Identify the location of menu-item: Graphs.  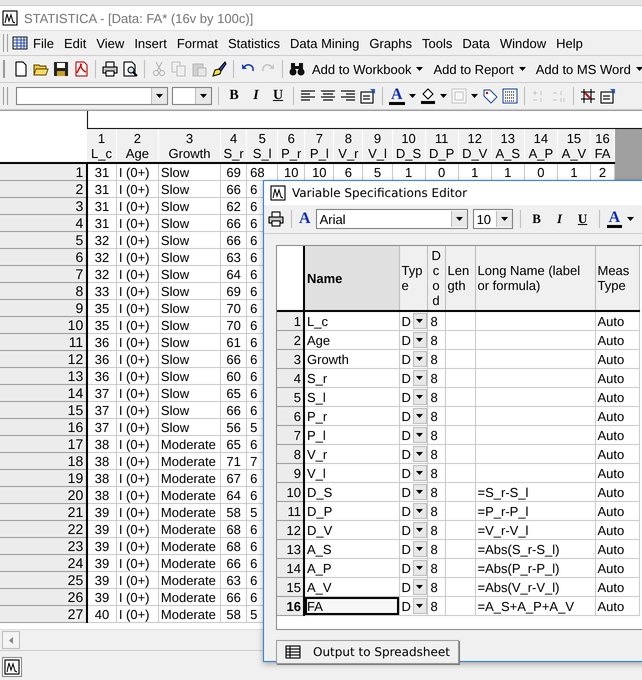
(391, 43).